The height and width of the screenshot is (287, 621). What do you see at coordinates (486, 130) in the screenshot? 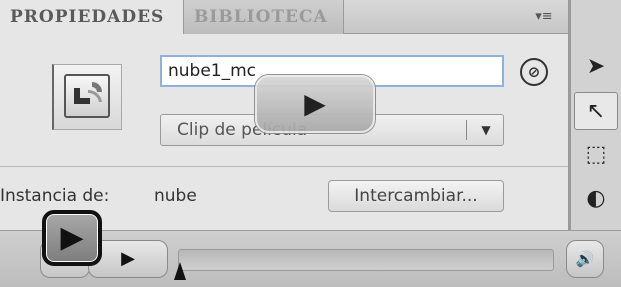
I see `dropdown-arrow-icon: ▼` at bounding box center [486, 130].